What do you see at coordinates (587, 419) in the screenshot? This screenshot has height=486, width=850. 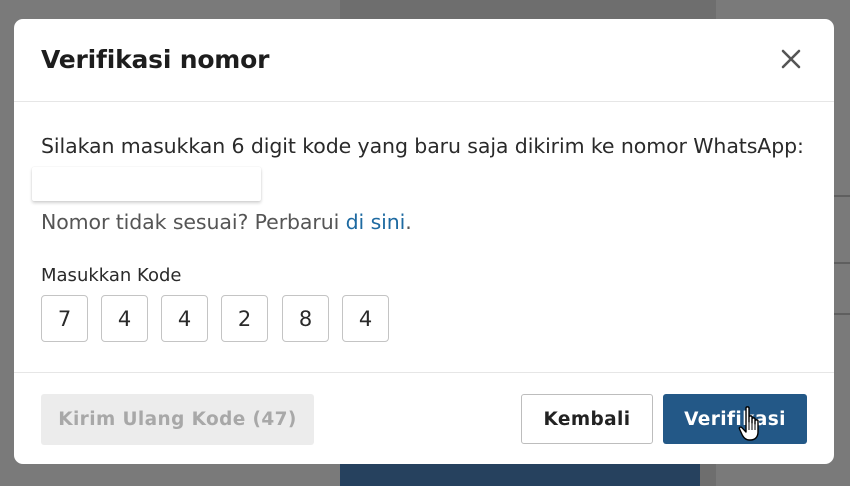 I see `back-button: Kembali` at bounding box center [587, 419].